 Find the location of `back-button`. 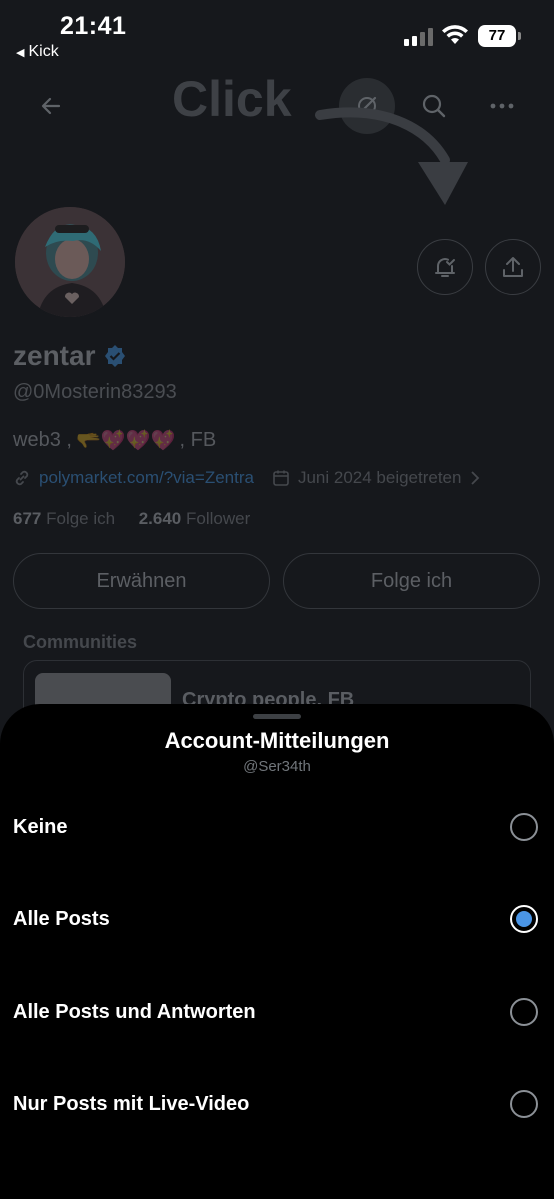

back-button is located at coordinates (51, 106).